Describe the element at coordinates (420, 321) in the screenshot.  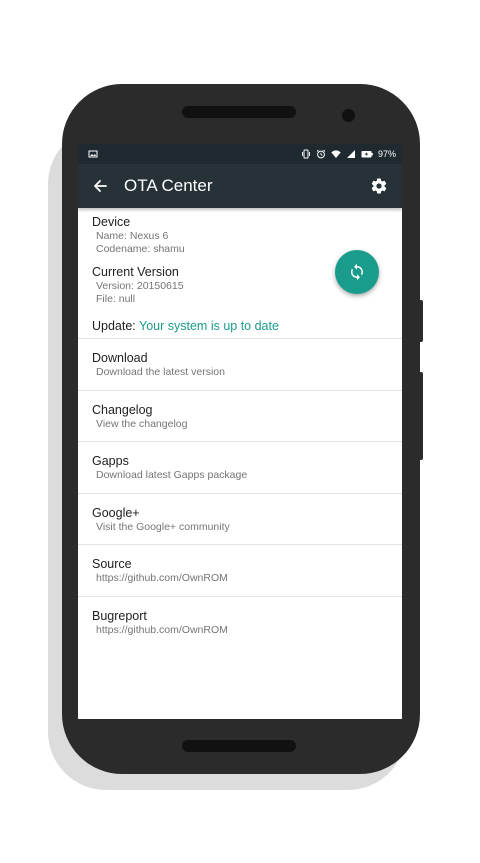
I see `power-button` at that location.